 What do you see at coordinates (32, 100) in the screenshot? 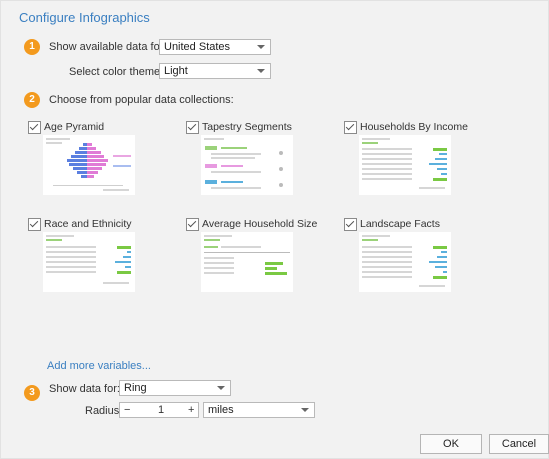
I see `step-2-badge: 2` at bounding box center [32, 100].